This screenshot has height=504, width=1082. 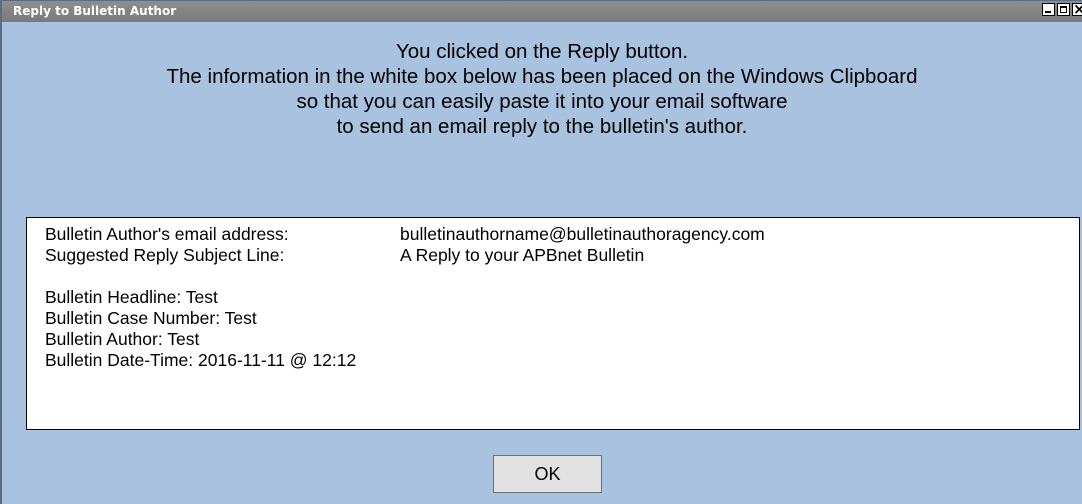 What do you see at coordinates (1048, 9) in the screenshot?
I see `minimize-icon` at bounding box center [1048, 9].